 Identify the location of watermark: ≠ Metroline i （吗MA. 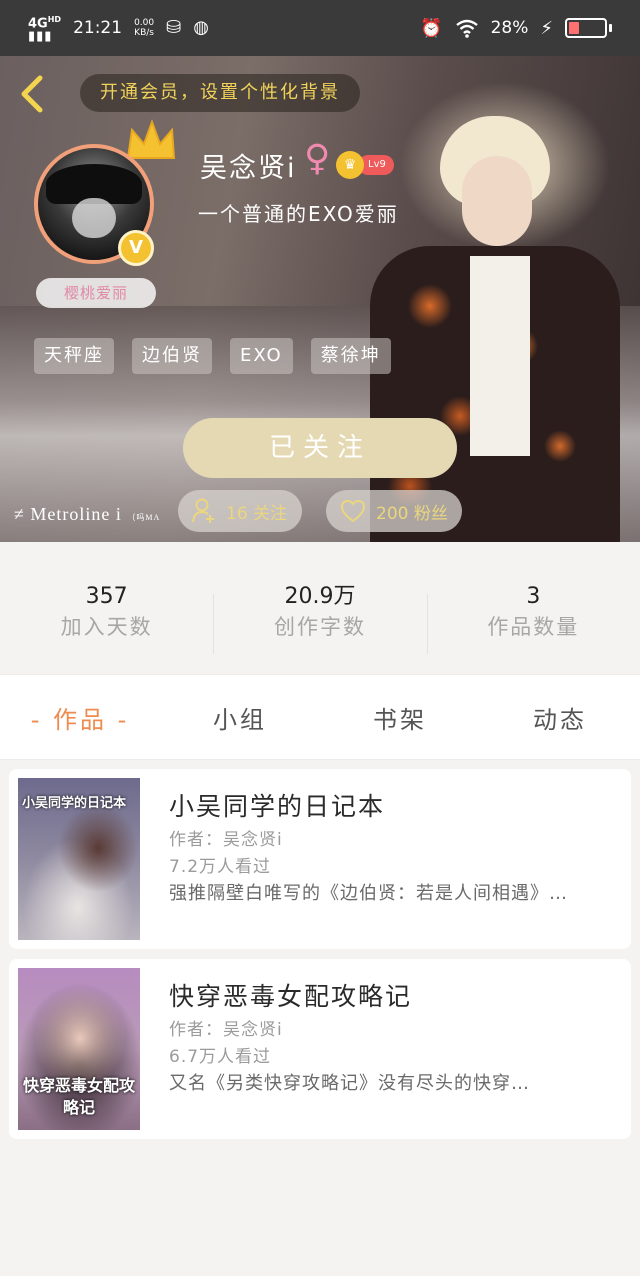
(87, 514).